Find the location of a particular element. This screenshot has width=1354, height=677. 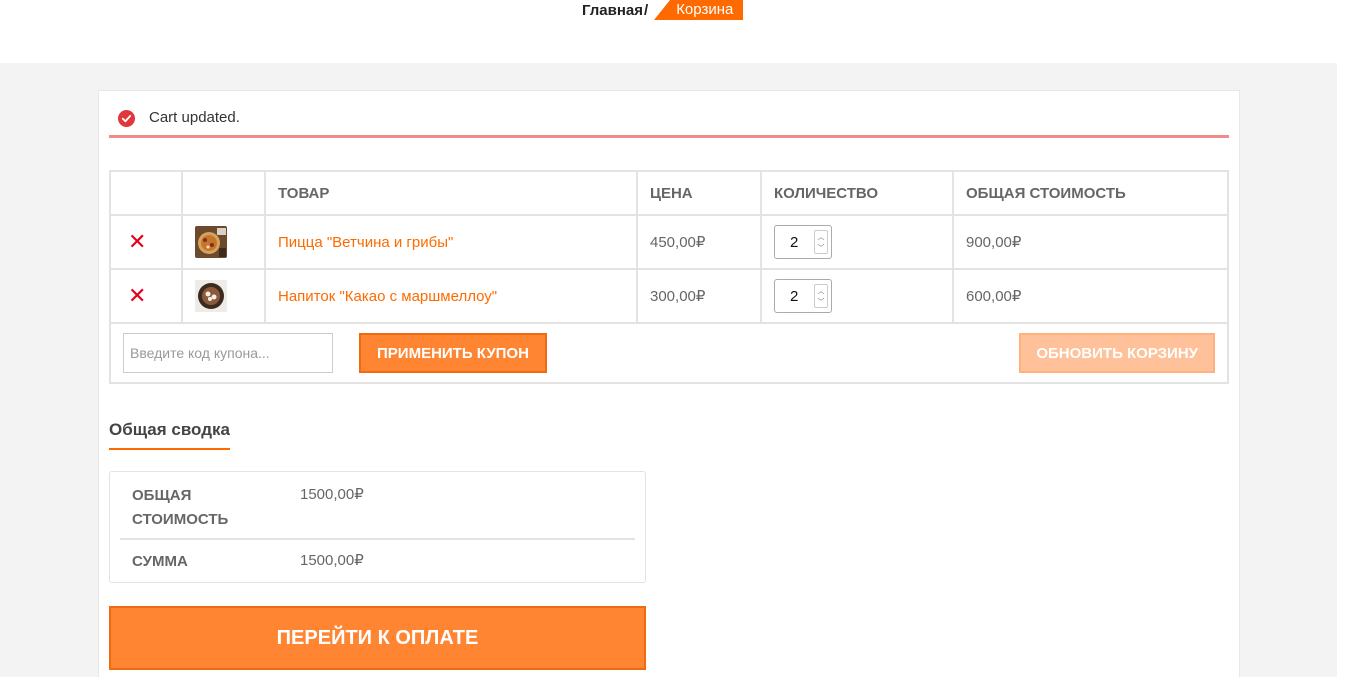

breadcrumb-arrow-decoration is located at coordinates (662, 10).